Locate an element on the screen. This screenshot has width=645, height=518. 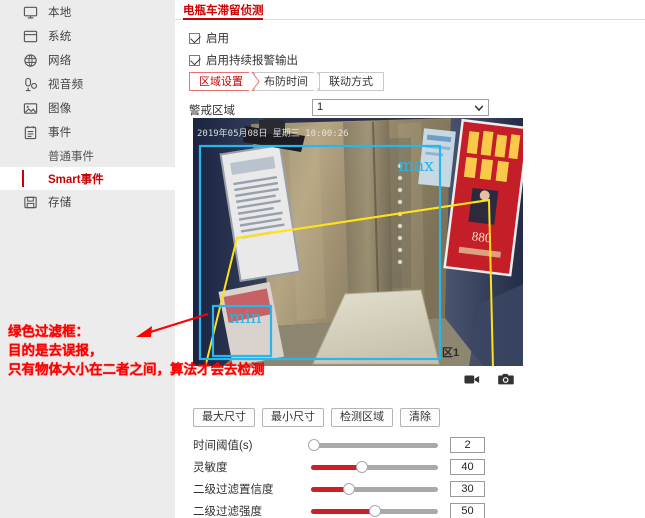
continuous-alarm-checkbox-row: 启用持续报警输出 is located at coordinates (243, 60).